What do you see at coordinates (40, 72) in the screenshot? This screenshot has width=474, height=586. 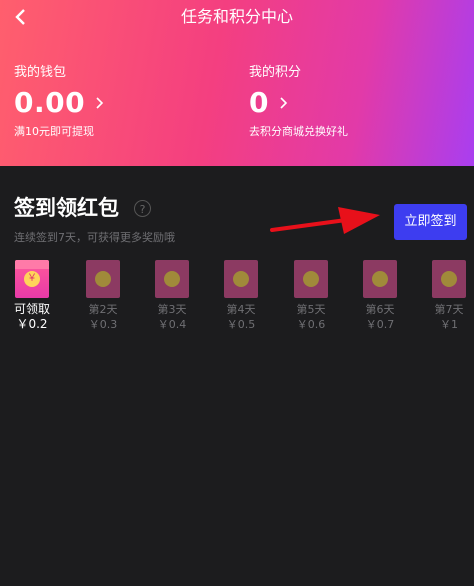 I see `wallet-label: 我的钱包` at bounding box center [40, 72].